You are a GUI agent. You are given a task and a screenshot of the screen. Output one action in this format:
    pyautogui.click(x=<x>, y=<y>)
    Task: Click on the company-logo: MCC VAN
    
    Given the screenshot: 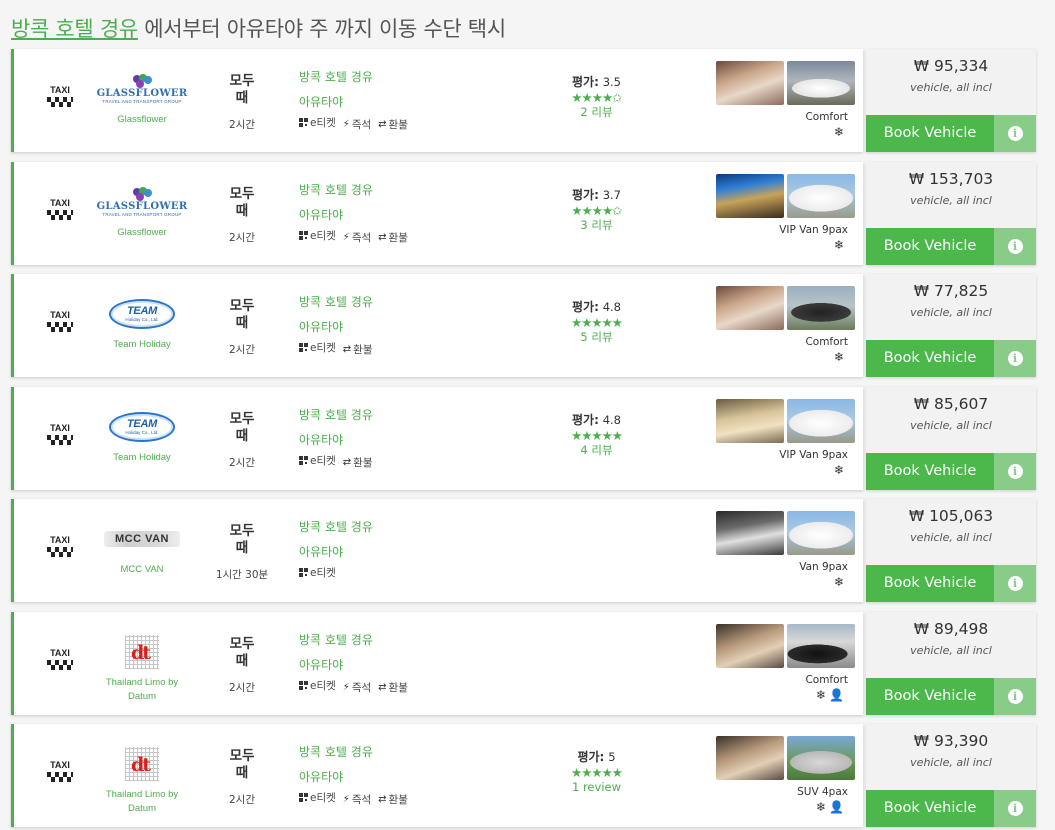 What is the action you would take?
    pyautogui.click(x=142, y=539)
    